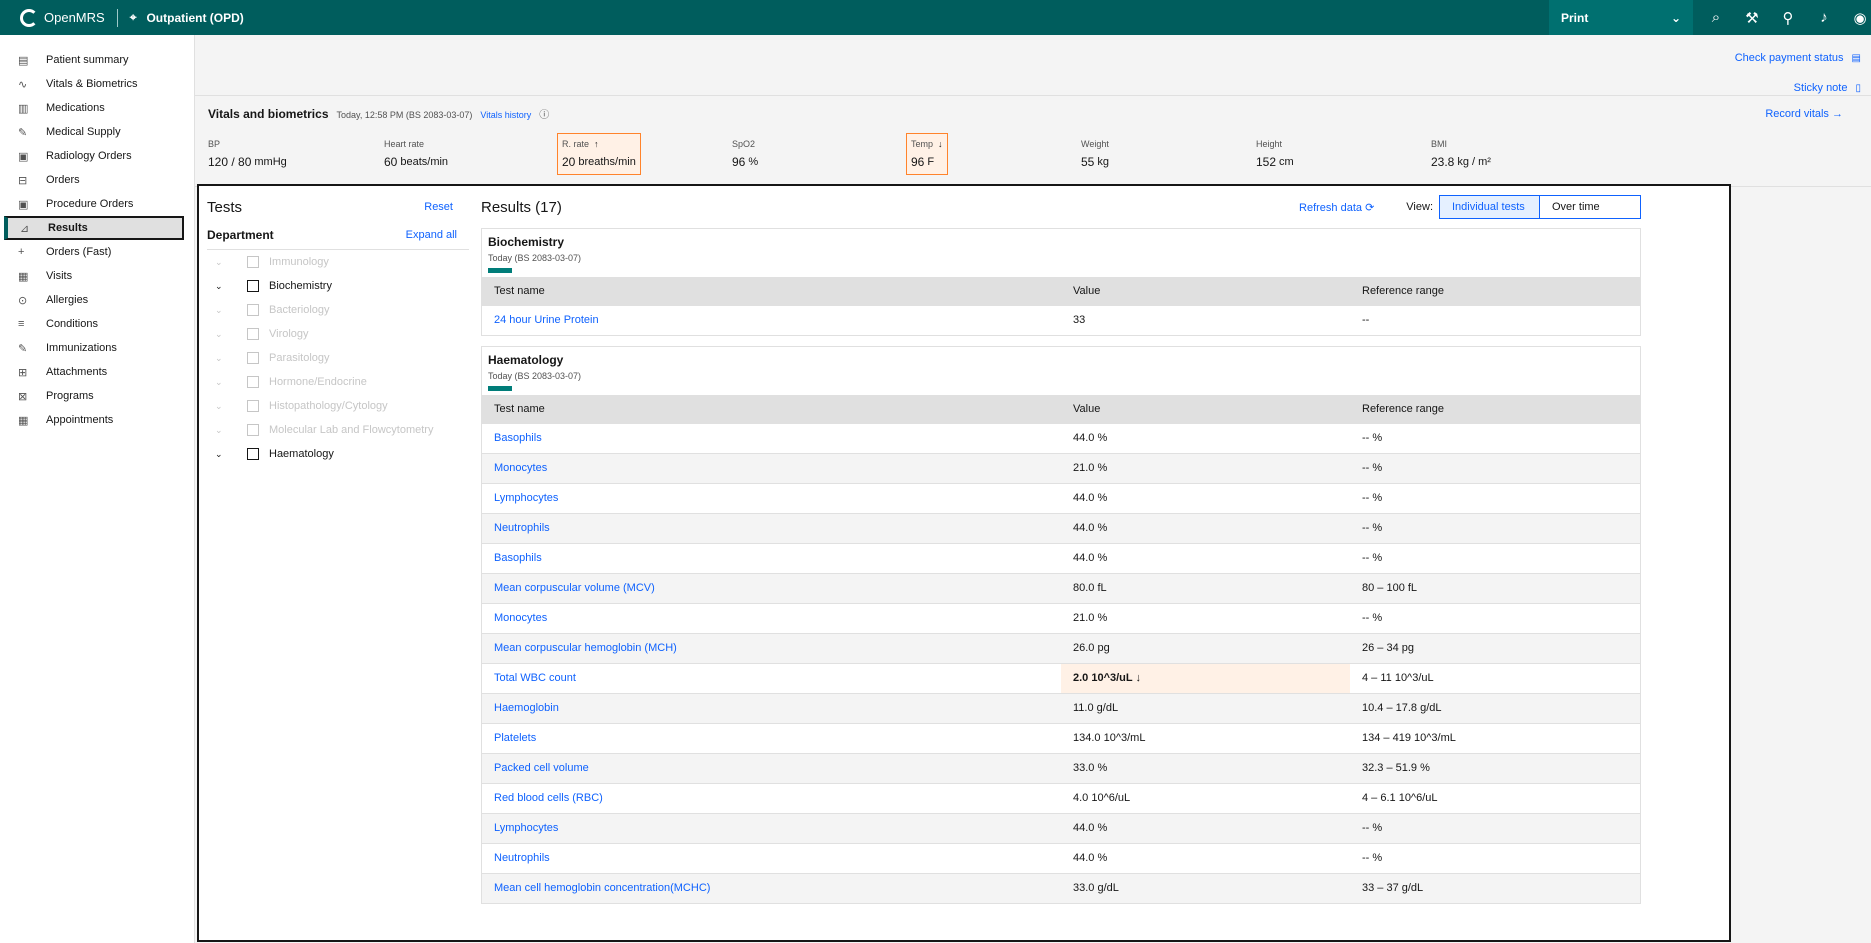 This screenshot has width=1871, height=943. I want to click on reset-button: Reset, so click(438, 207).